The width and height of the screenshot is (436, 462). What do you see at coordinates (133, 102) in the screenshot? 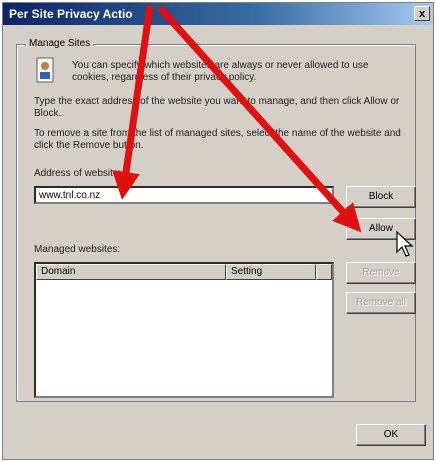
I see `red-arrow-annotation` at bounding box center [133, 102].